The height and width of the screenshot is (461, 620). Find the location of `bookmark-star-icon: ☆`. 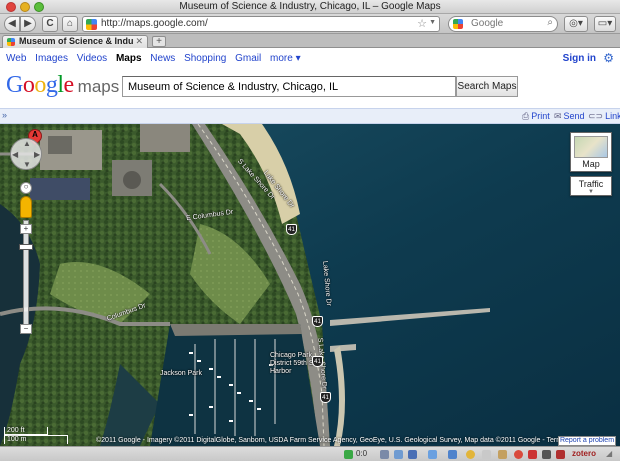

bookmark-star-icon: ☆ is located at coordinates (422, 23).